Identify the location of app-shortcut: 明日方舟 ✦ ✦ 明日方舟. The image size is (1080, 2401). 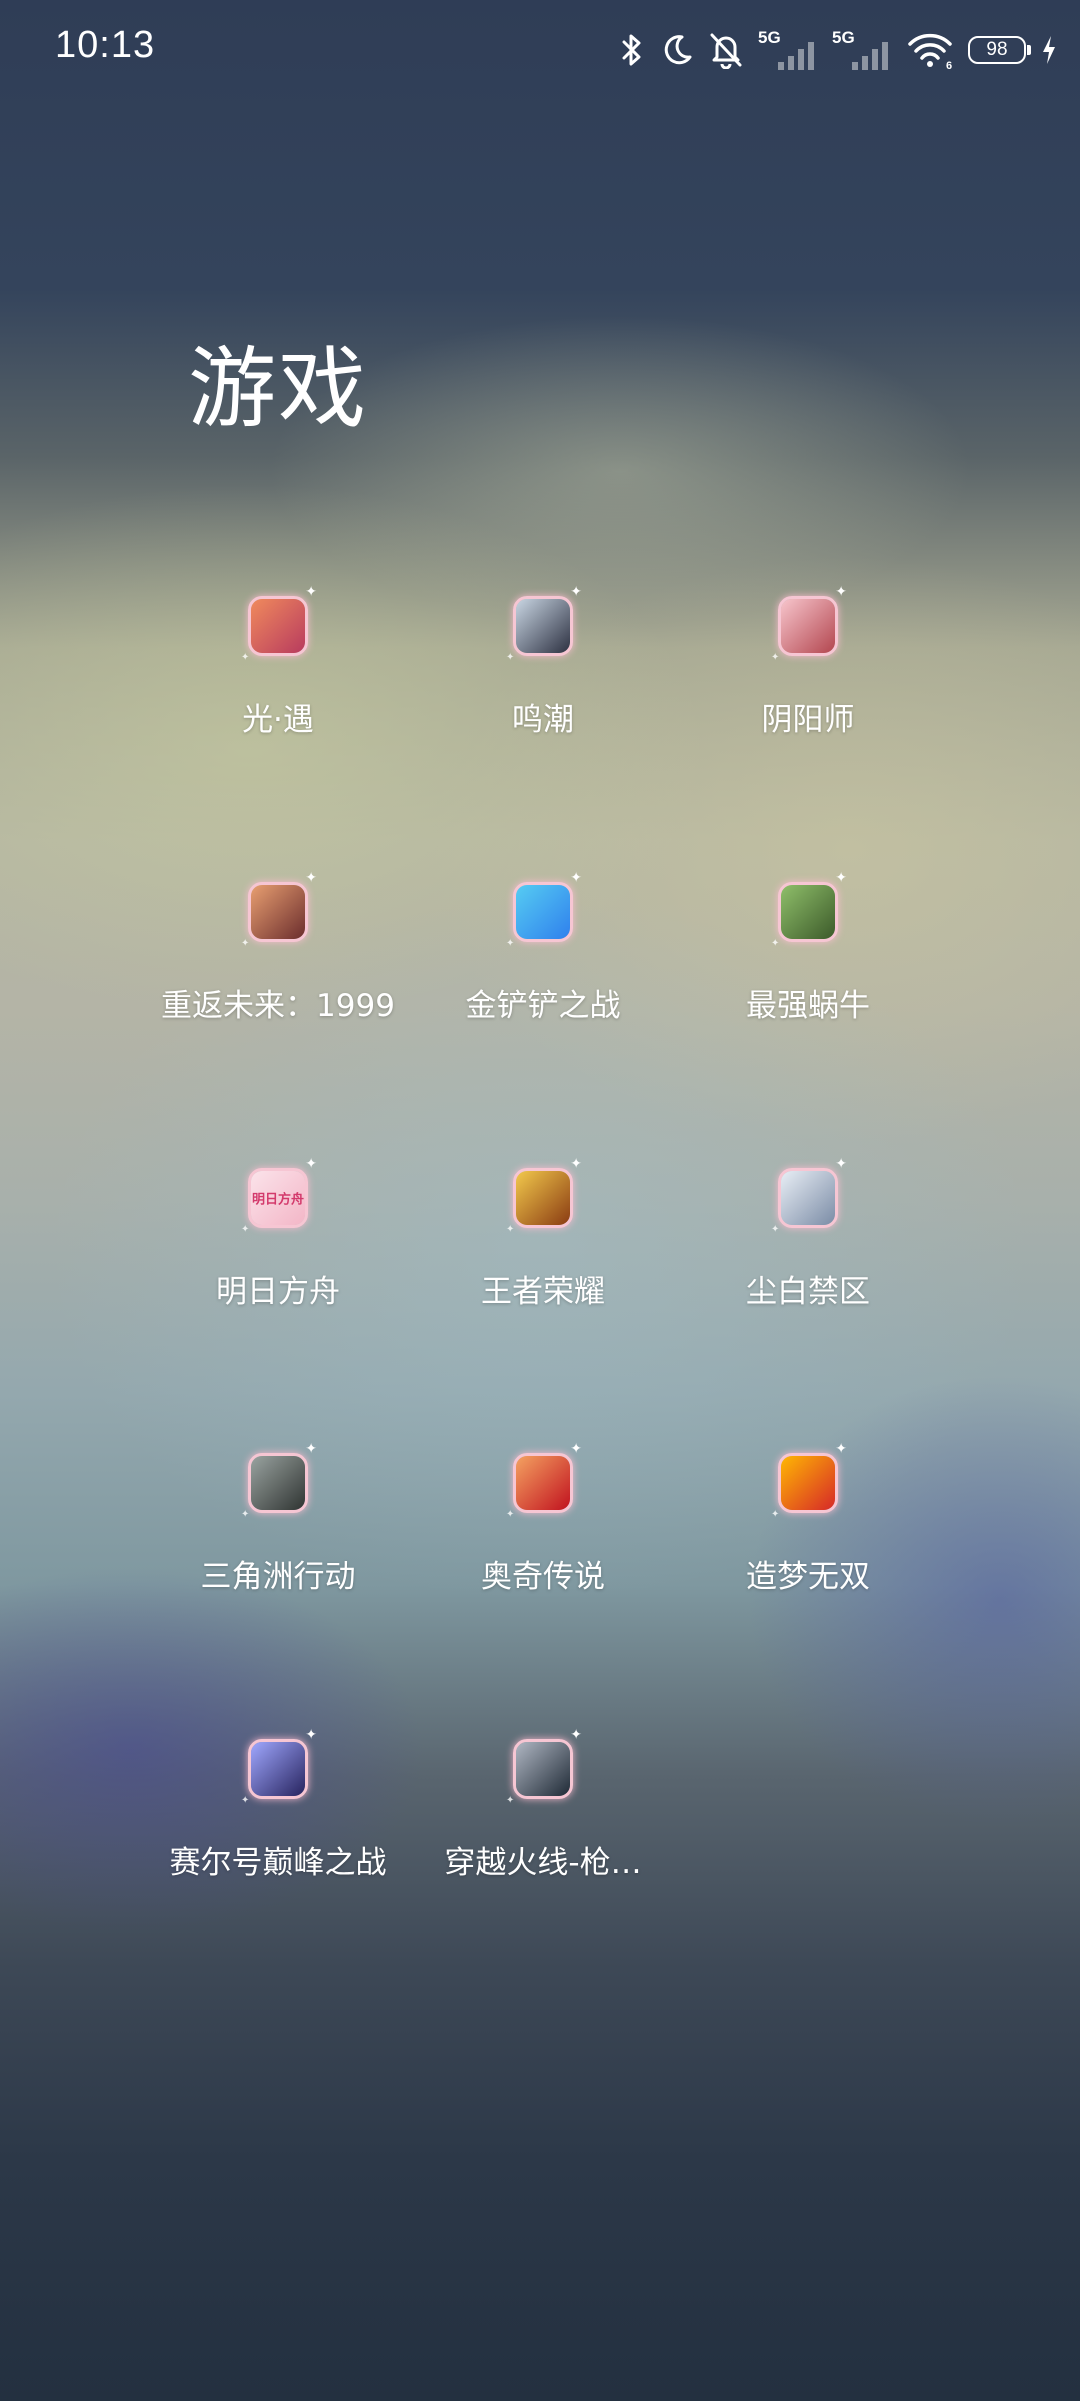
(278, 1262).